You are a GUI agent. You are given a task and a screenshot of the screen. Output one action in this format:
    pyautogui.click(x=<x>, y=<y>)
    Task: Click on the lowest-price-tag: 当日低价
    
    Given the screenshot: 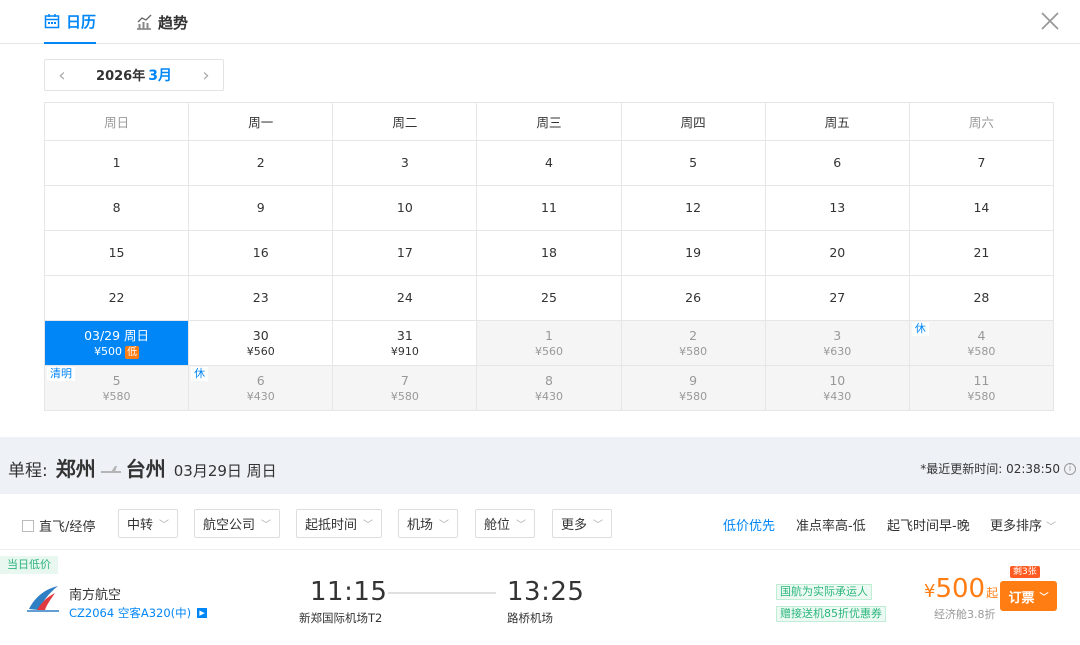 What is the action you would take?
    pyautogui.click(x=29, y=565)
    